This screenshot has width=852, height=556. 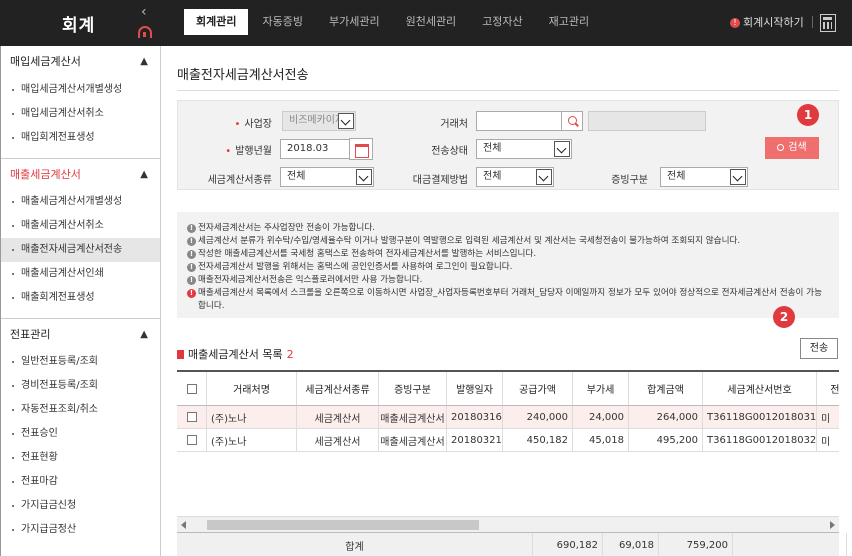 I want to click on tab-fixed-assets: 고정자산, so click(x=502, y=22).